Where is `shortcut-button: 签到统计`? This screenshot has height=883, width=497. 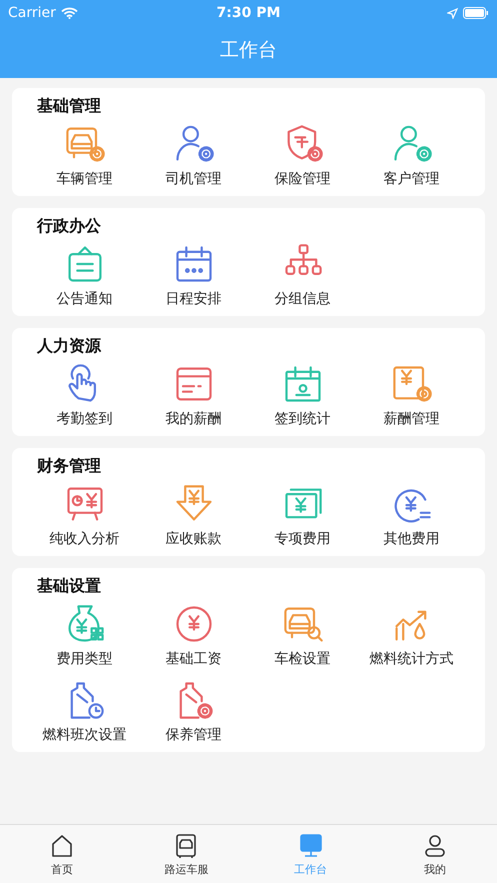
shortcut-button: 签到统计 is located at coordinates (302, 394).